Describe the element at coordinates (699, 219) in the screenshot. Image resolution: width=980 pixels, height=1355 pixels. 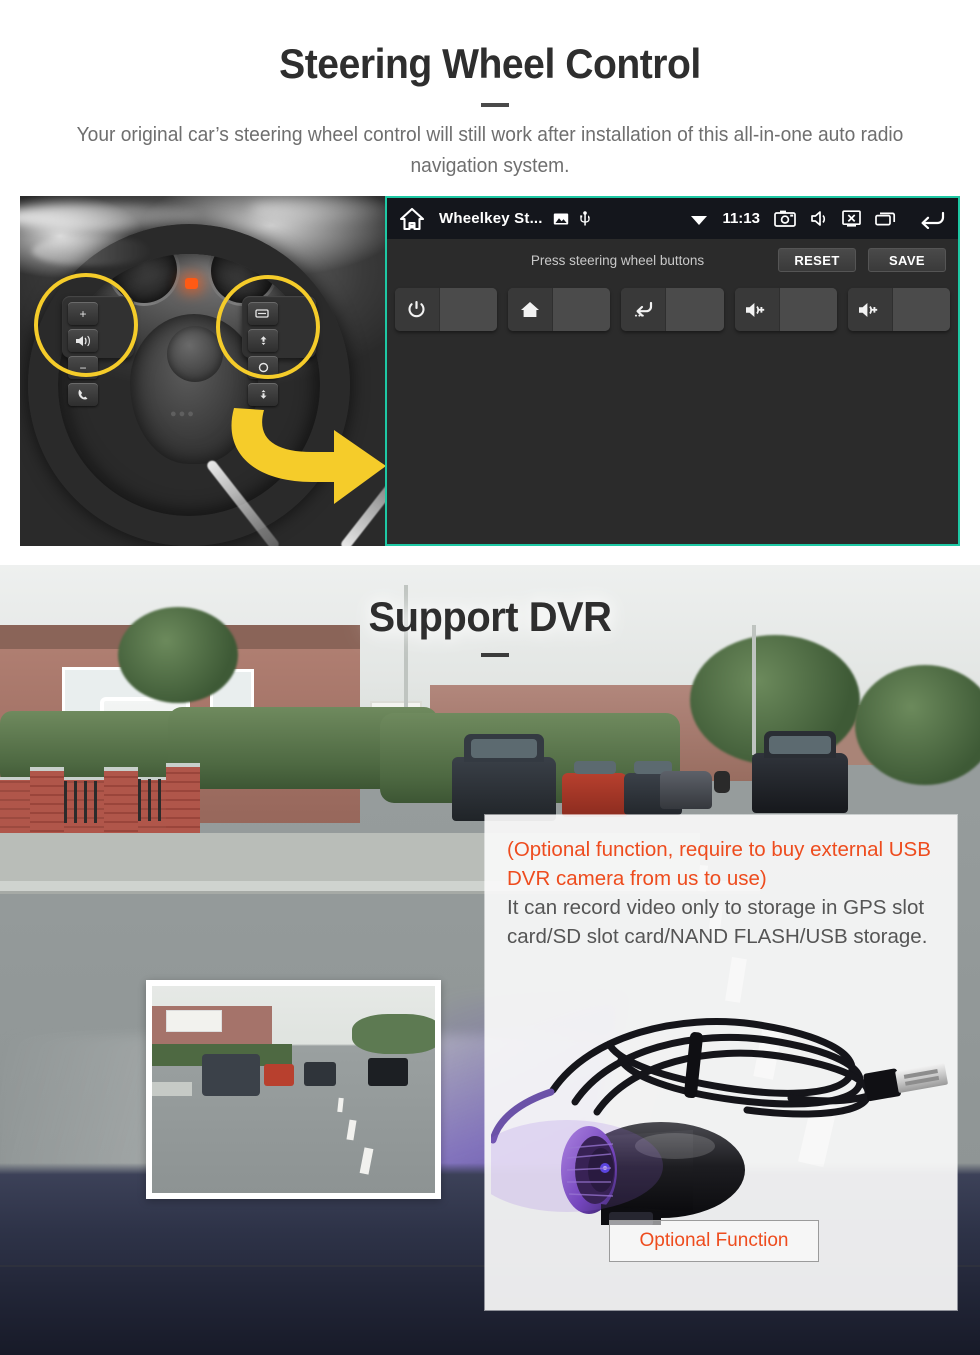
I see `wifi-icon` at that location.